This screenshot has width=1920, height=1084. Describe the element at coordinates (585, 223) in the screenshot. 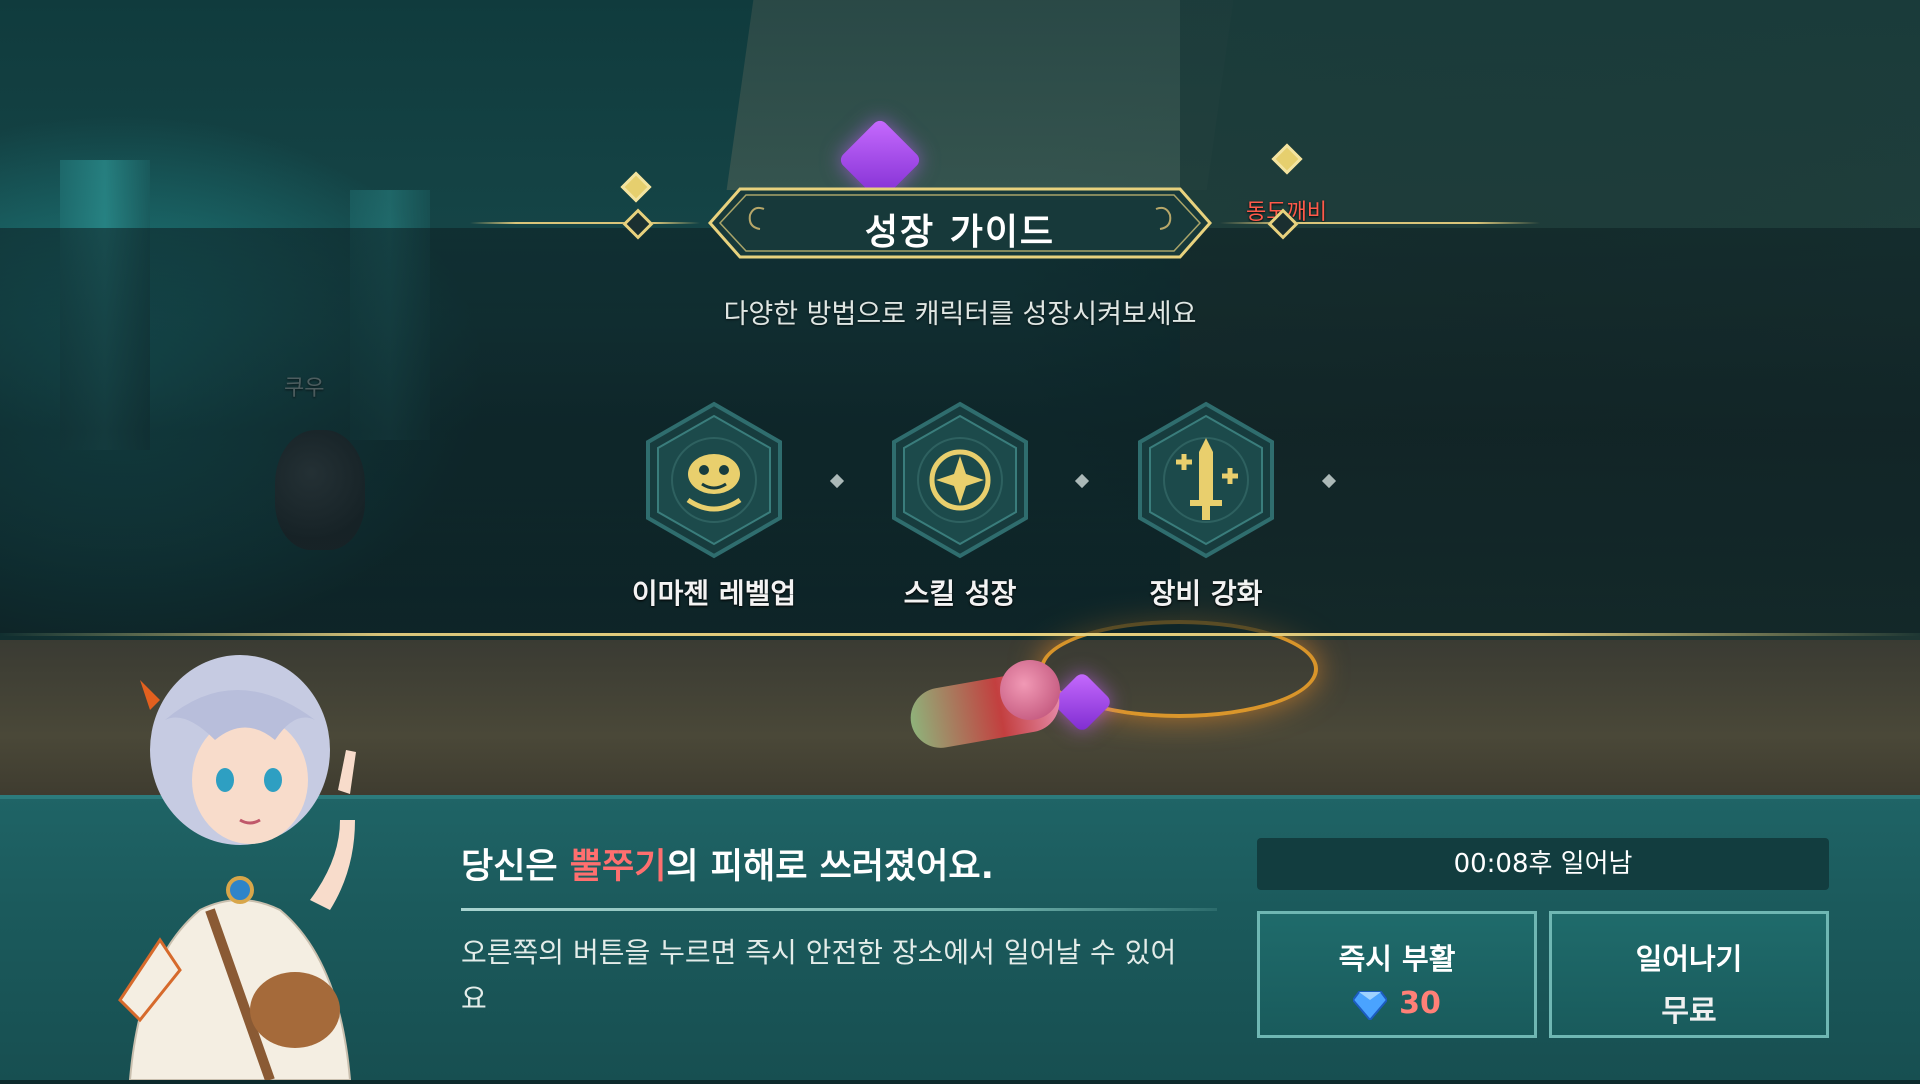

I see `guide-top-line` at that location.